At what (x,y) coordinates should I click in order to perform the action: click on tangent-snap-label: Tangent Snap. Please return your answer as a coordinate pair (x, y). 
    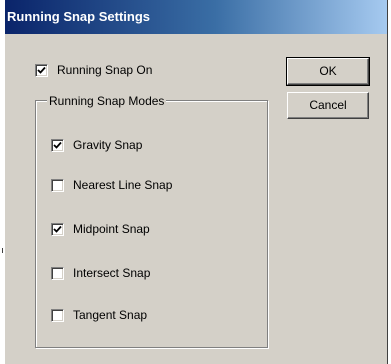
    Looking at the image, I should click on (110, 315).